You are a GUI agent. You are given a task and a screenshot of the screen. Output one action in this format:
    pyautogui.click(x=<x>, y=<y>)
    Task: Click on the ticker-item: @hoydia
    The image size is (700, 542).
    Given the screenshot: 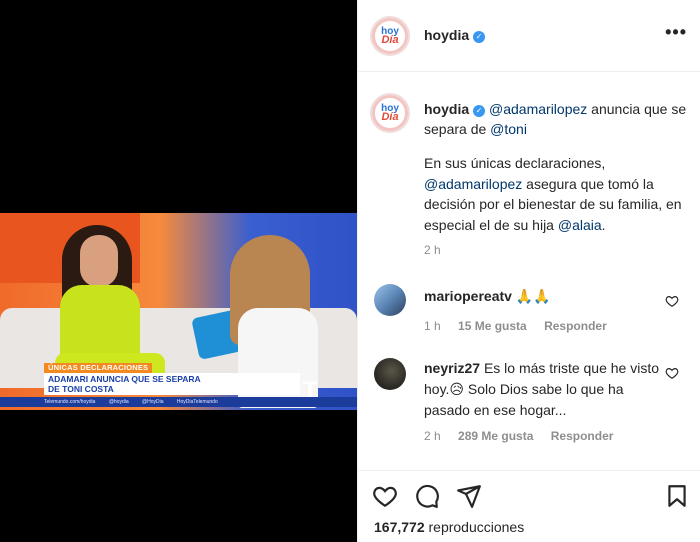 What is the action you would take?
    pyautogui.click(x=118, y=402)
    